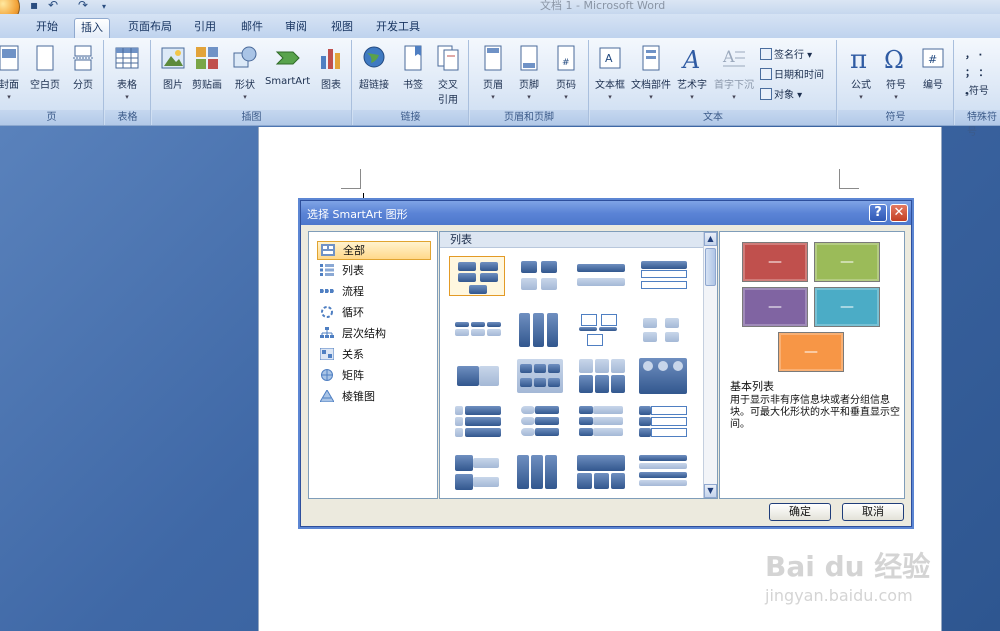 The image size is (1000, 631). Describe the element at coordinates (287, 65) in the screenshot. I see `smartart-button: SmartArt` at that location.